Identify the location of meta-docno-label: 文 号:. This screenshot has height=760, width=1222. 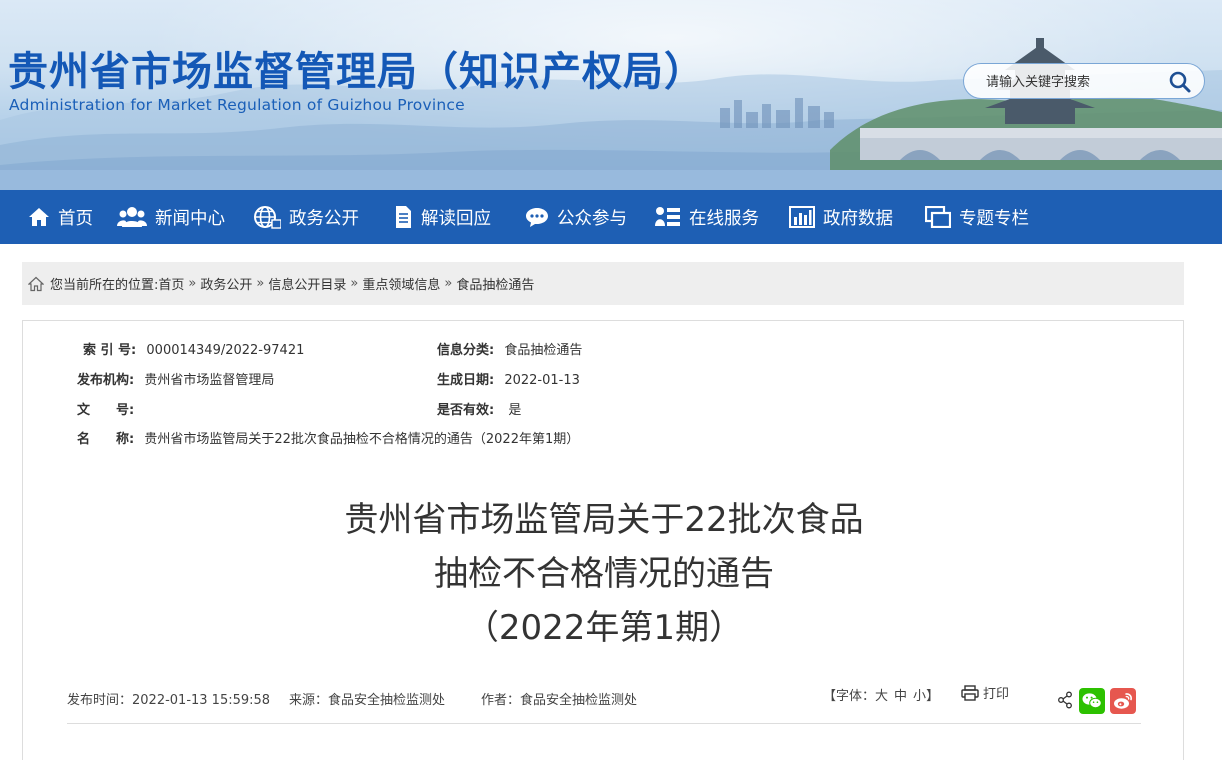
(106, 410).